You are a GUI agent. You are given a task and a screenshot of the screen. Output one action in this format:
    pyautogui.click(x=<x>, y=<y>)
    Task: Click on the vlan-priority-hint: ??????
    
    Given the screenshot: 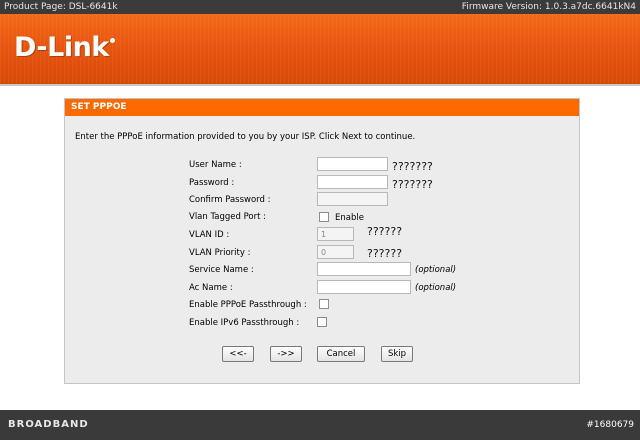 What is the action you would take?
    pyautogui.click(x=385, y=253)
    